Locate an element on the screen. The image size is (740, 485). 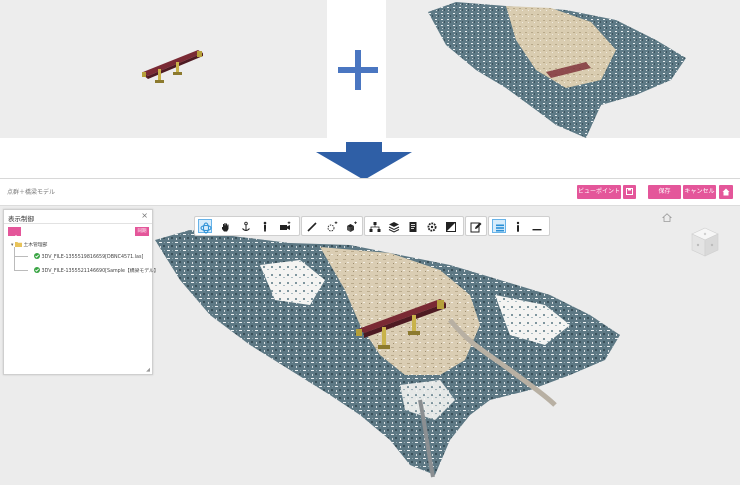
view-cube is located at coordinates (705, 242).